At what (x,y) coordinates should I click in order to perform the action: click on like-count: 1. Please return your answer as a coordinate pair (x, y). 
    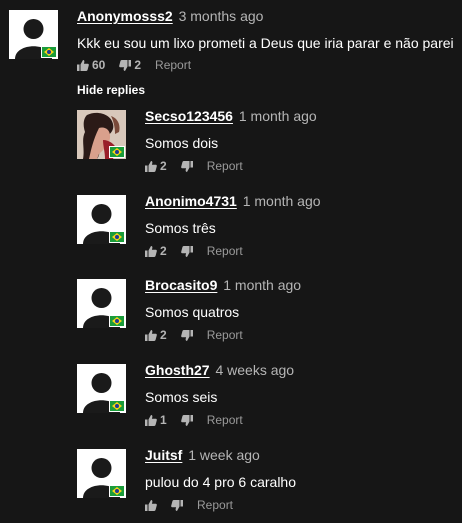
    Looking at the image, I should click on (163, 420).